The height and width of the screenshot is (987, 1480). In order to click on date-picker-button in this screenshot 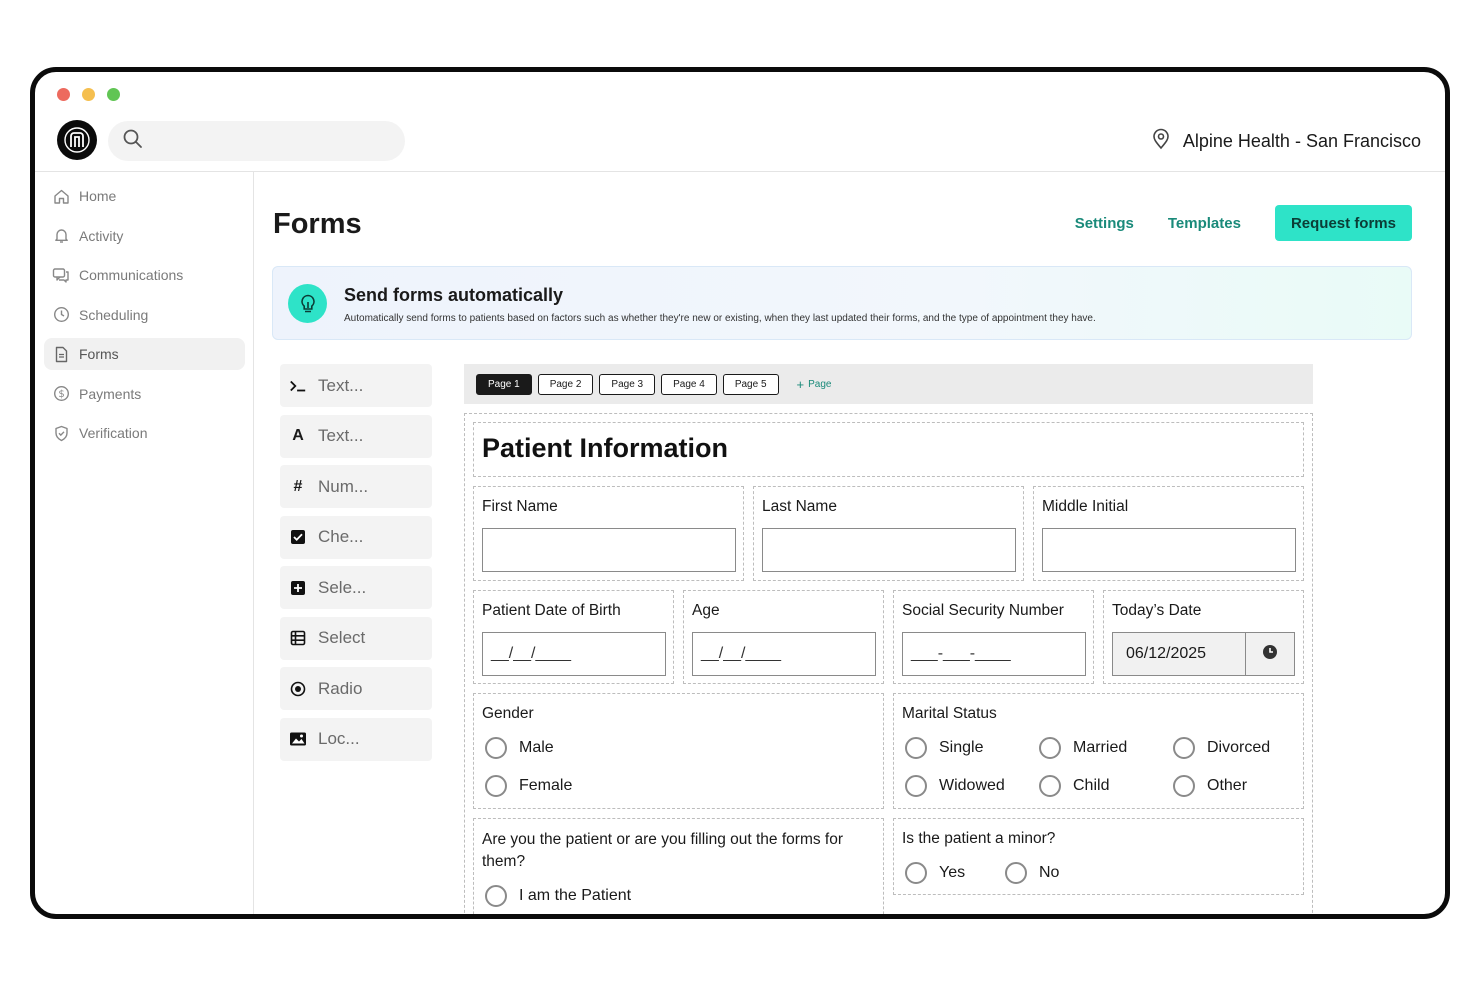, I will do `click(1270, 654)`.